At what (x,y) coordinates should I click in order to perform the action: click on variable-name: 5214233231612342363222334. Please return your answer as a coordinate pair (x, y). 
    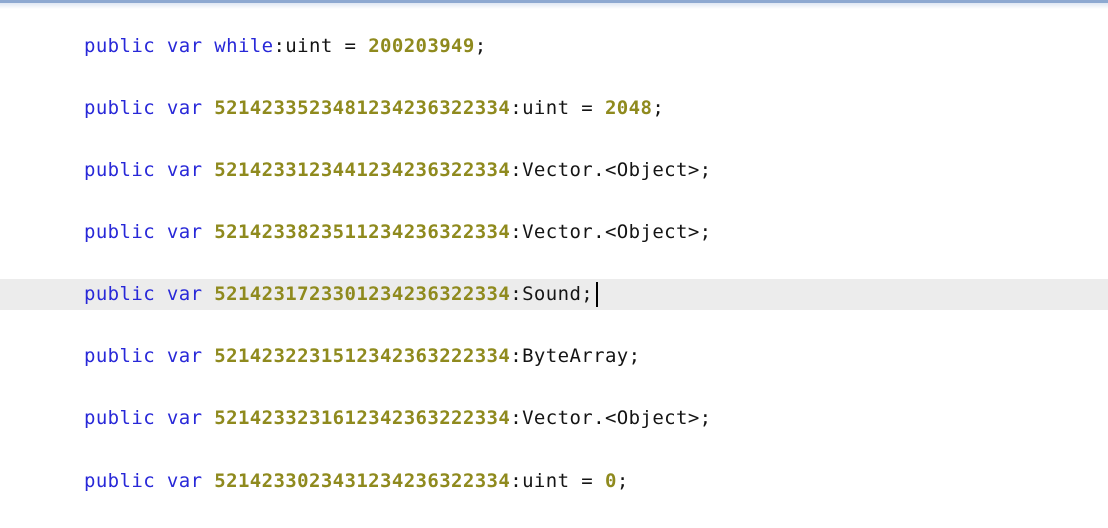
    Looking at the image, I should click on (362, 418).